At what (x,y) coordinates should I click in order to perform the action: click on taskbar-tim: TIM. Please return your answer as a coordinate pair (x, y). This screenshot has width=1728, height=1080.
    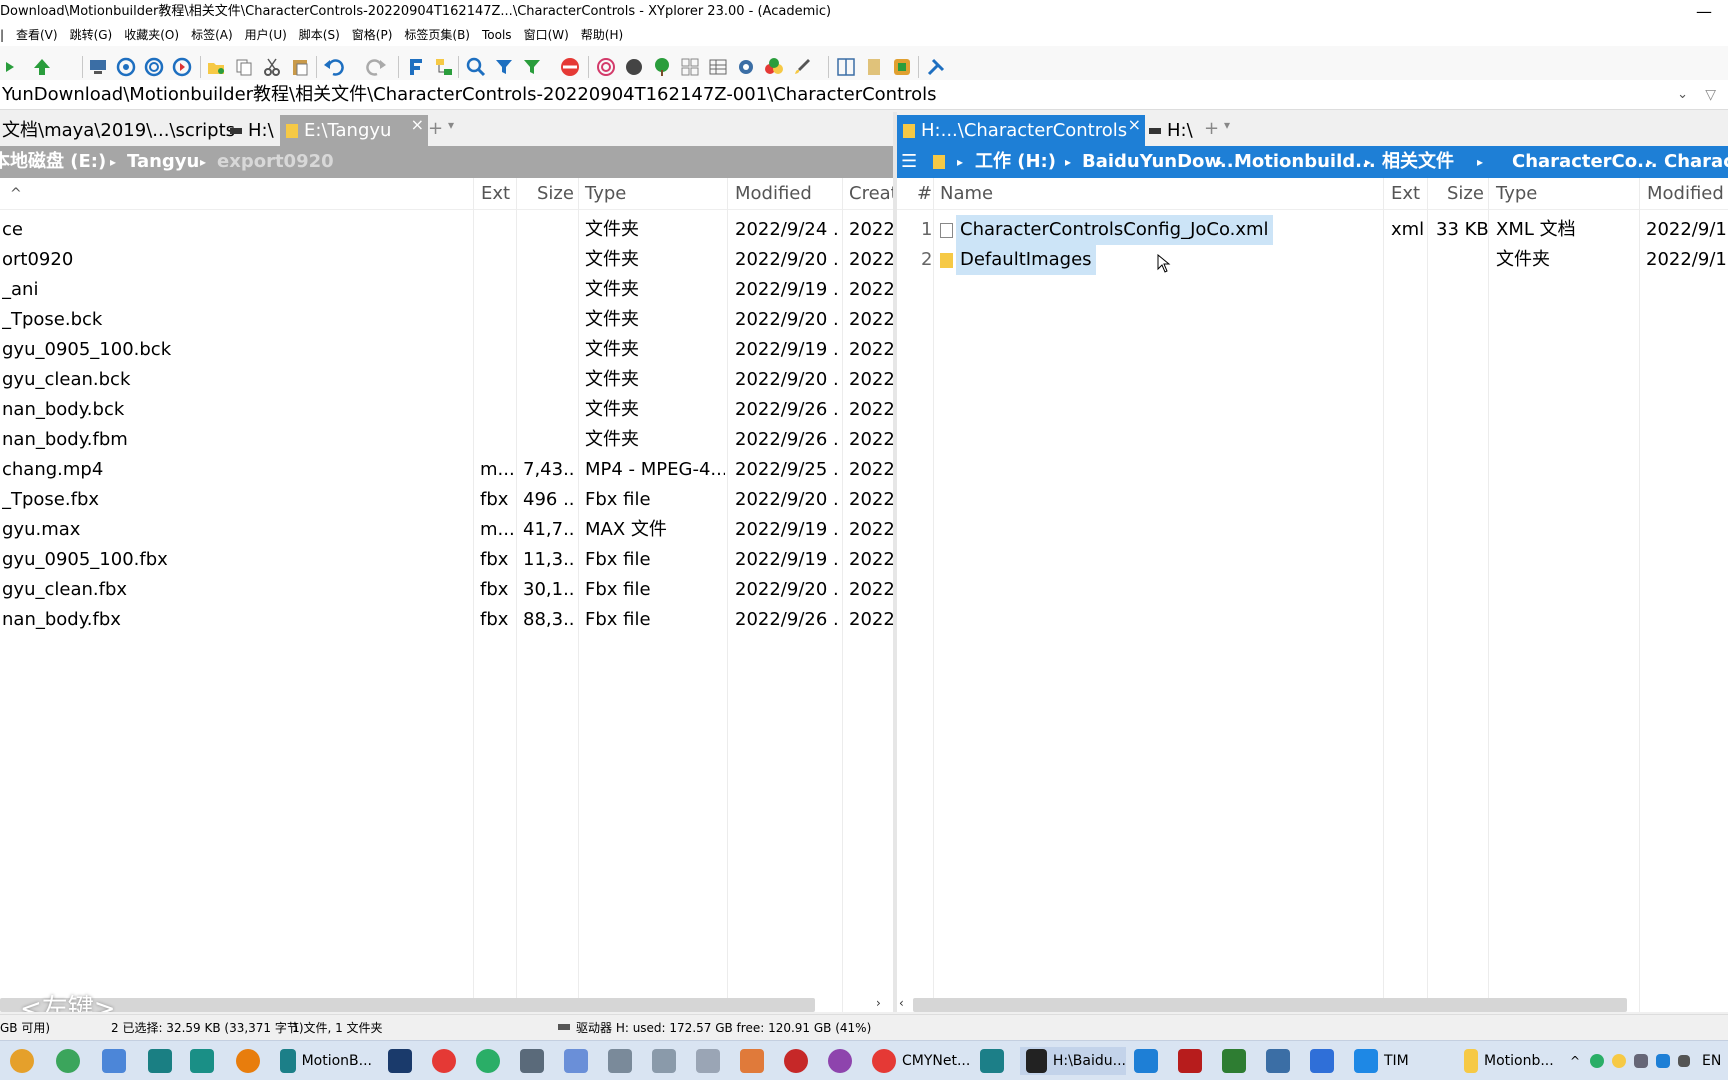
    Looking at the image, I should click on (1389, 1061).